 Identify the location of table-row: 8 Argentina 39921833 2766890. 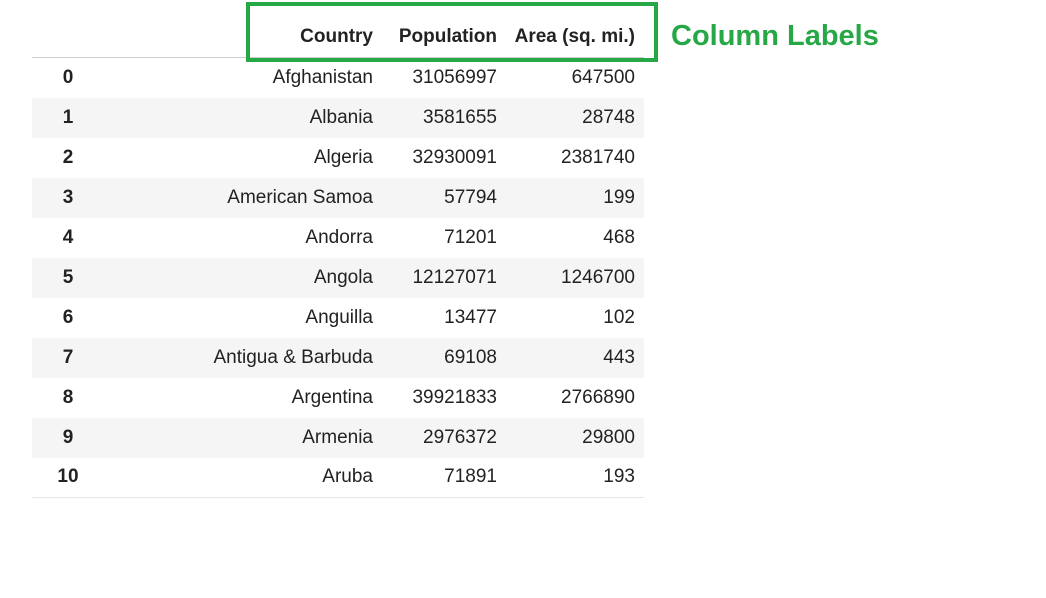
(338, 398).